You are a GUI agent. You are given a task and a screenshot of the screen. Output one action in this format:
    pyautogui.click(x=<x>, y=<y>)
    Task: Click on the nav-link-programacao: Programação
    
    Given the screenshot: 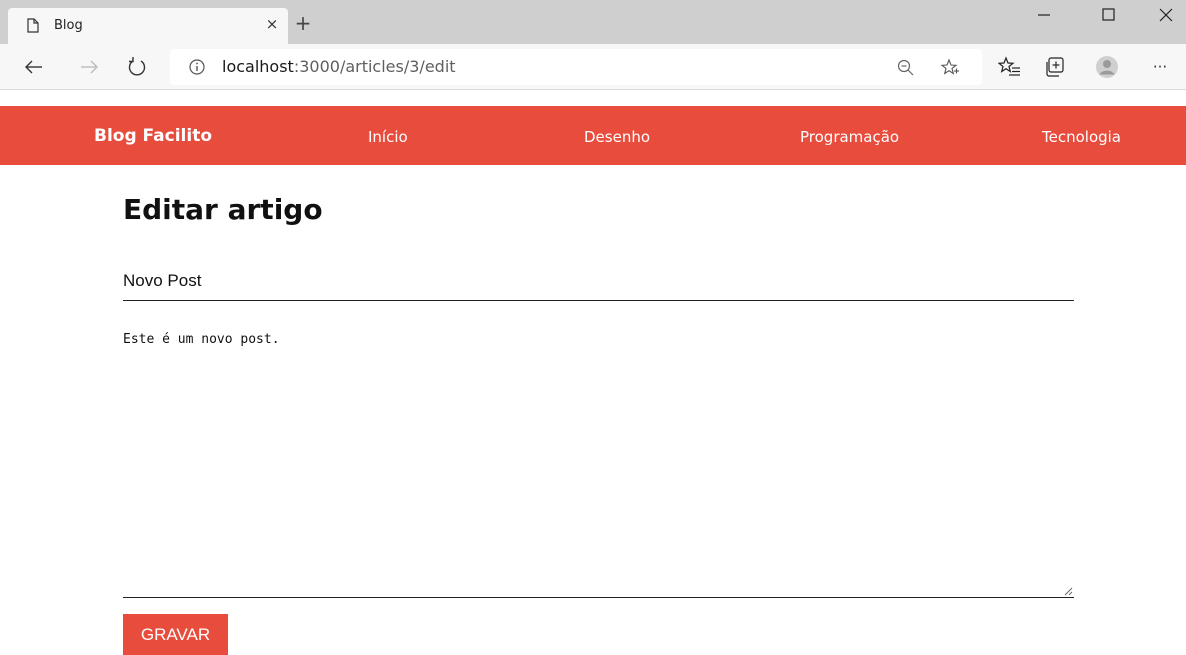 What is the action you would take?
    pyautogui.click(x=849, y=137)
    